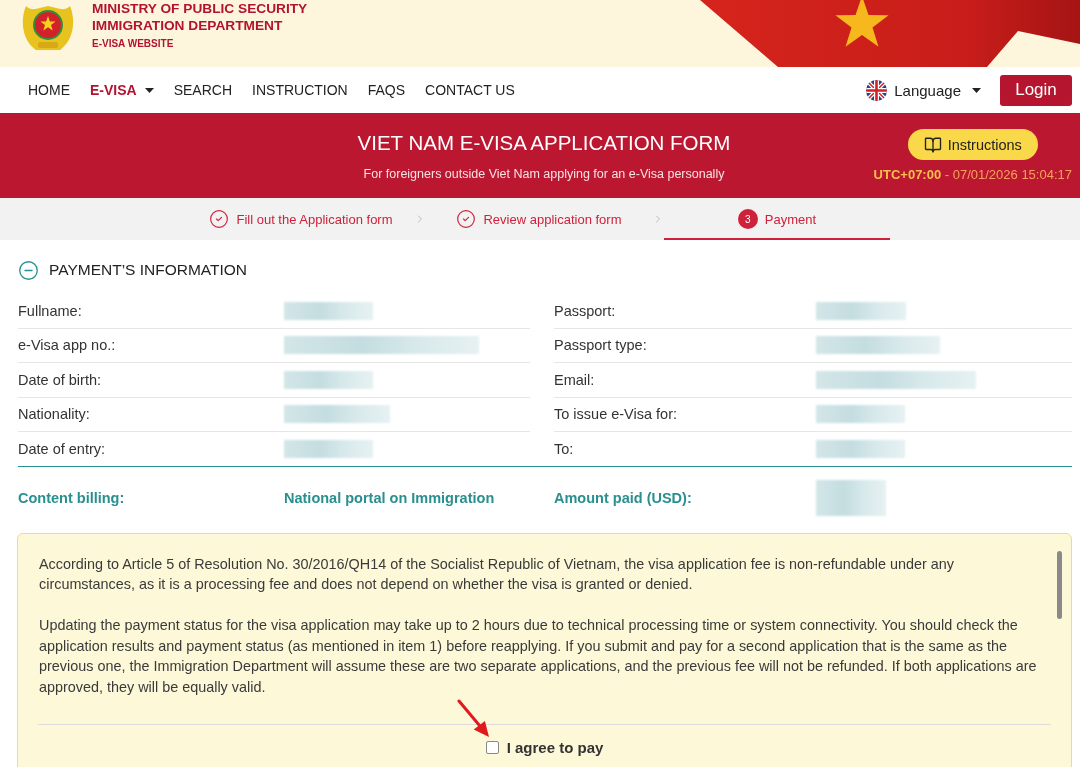 The width and height of the screenshot is (1080, 767). What do you see at coordinates (564, 448) in the screenshot?
I see `field-label: To:` at bounding box center [564, 448].